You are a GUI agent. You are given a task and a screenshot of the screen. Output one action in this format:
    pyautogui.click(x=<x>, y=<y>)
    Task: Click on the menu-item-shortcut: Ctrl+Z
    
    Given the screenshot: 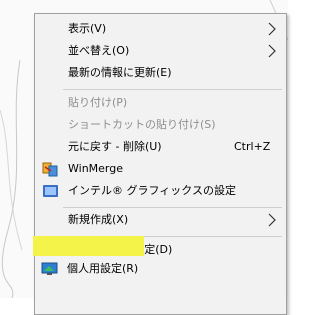 What is the action you would take?
    pyautogui.click(x=252, y=146)
    